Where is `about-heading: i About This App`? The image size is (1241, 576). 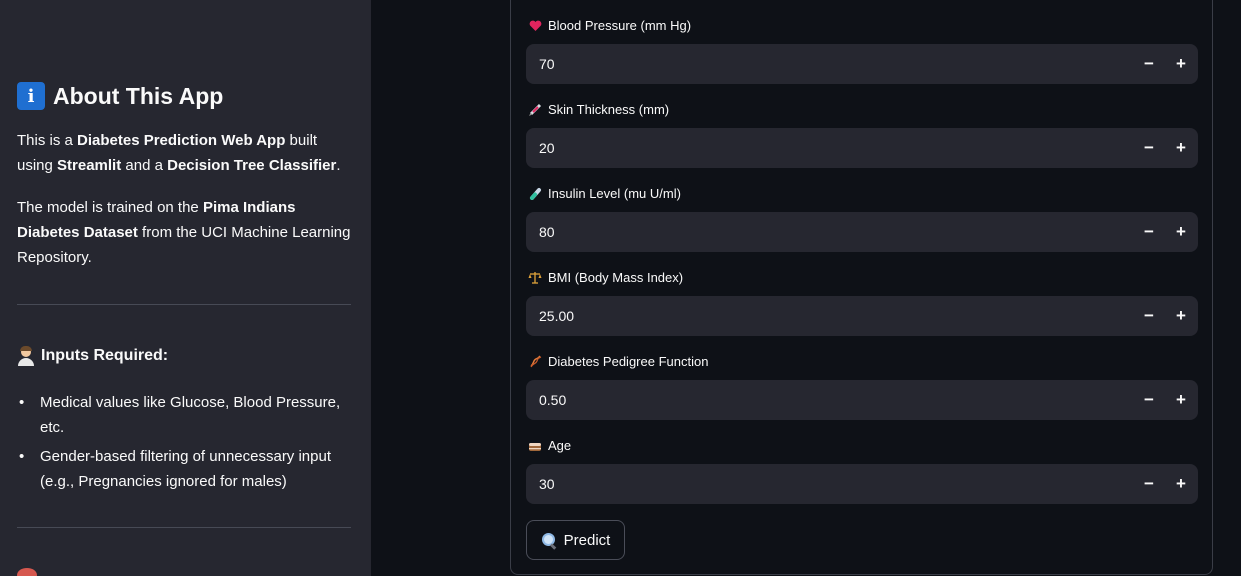 about-heading: i About This App is located at coordinates (120, 96).